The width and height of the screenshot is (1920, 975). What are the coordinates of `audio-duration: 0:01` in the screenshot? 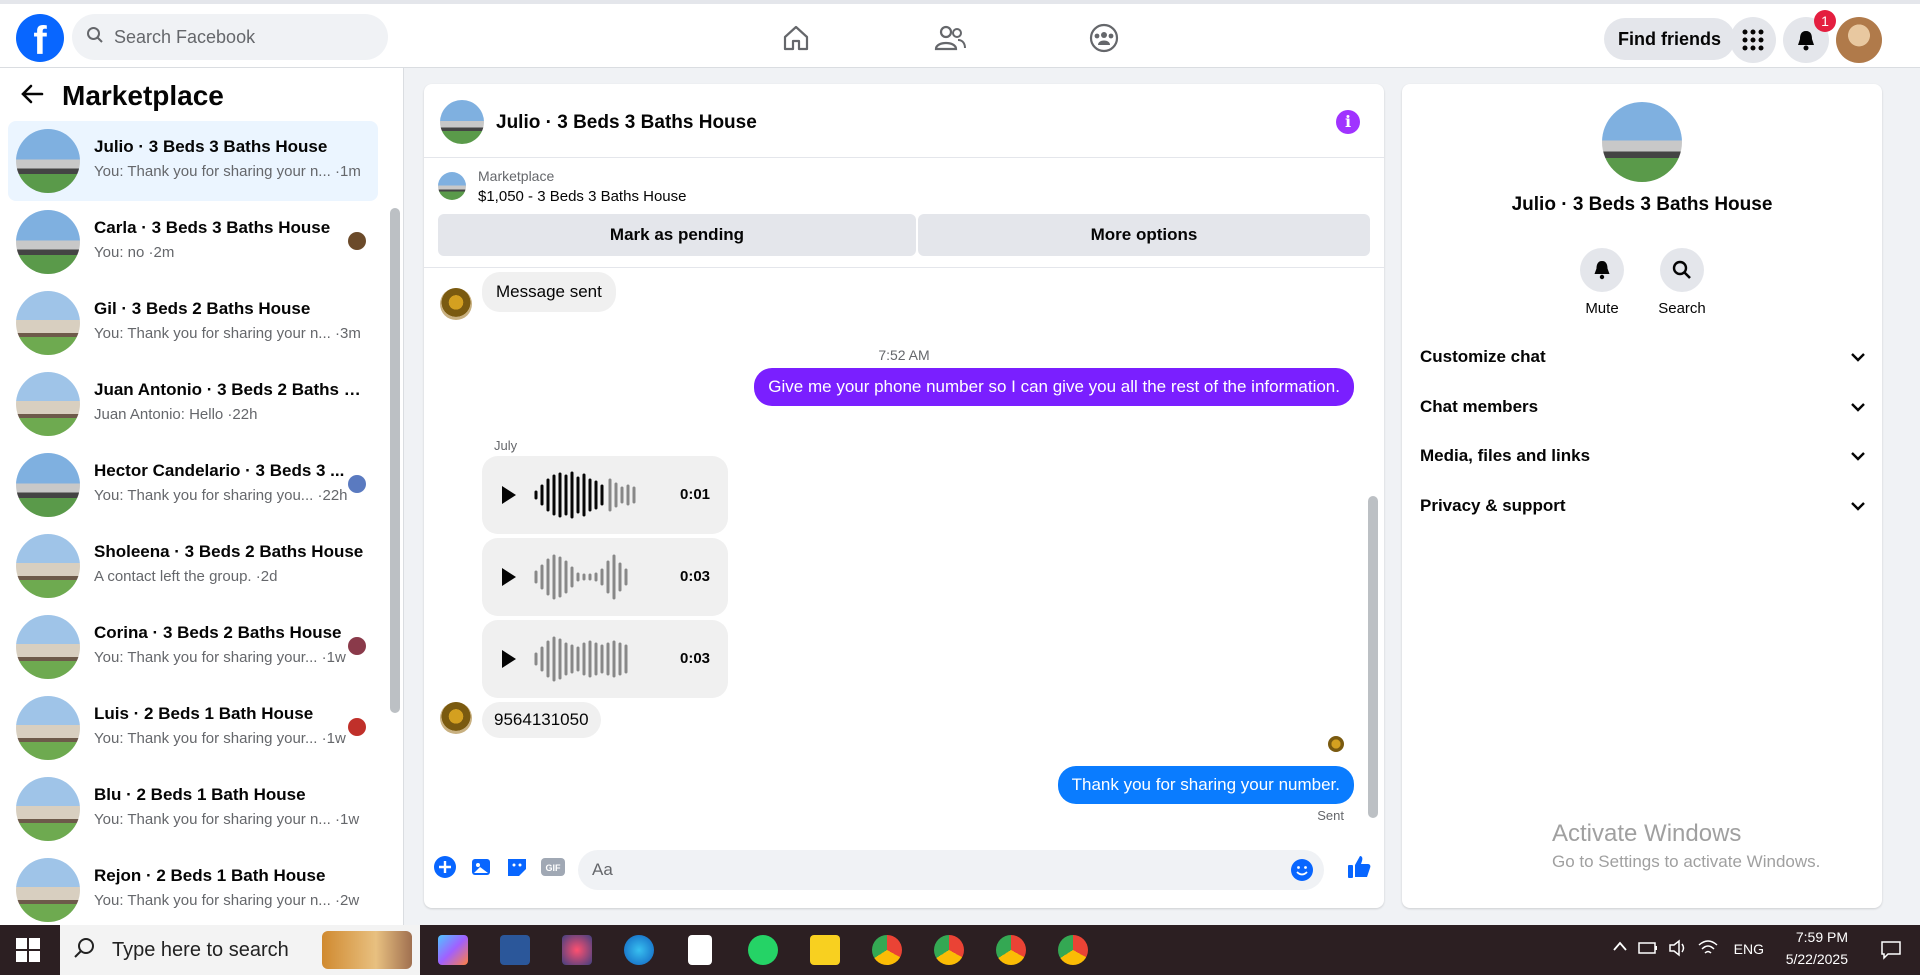 It's located at (695, 494).